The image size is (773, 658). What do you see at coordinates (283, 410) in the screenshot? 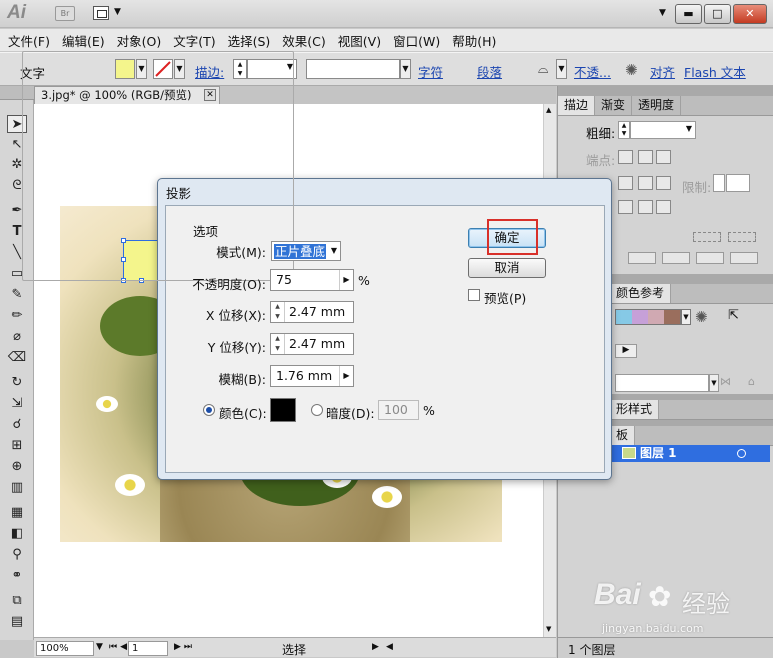
I see `shadow-color-swatch` at bounding box center [283, 410].